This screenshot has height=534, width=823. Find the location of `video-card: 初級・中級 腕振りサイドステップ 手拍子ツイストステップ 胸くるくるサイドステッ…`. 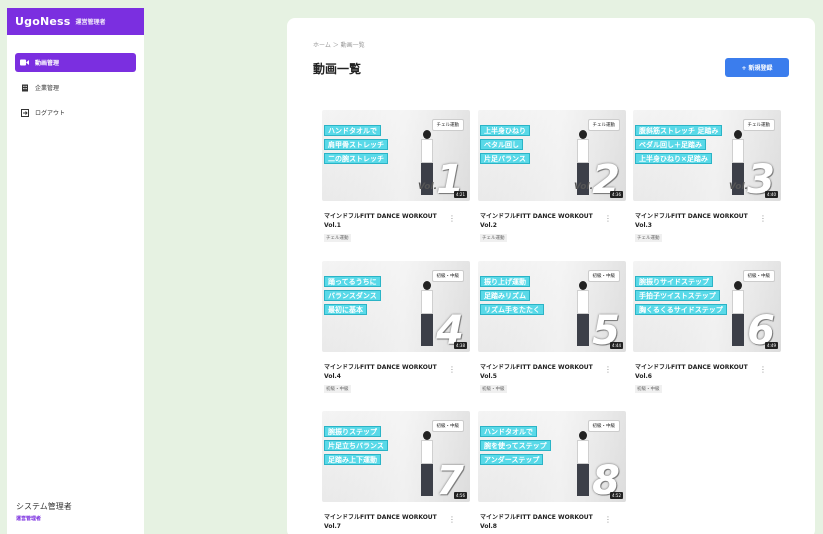

video-card: 初級・中級 腕振りサイドステップ 手拍子ツイストステップ 胸くるくるサイドステッ… is located at coordinates (707, 333).